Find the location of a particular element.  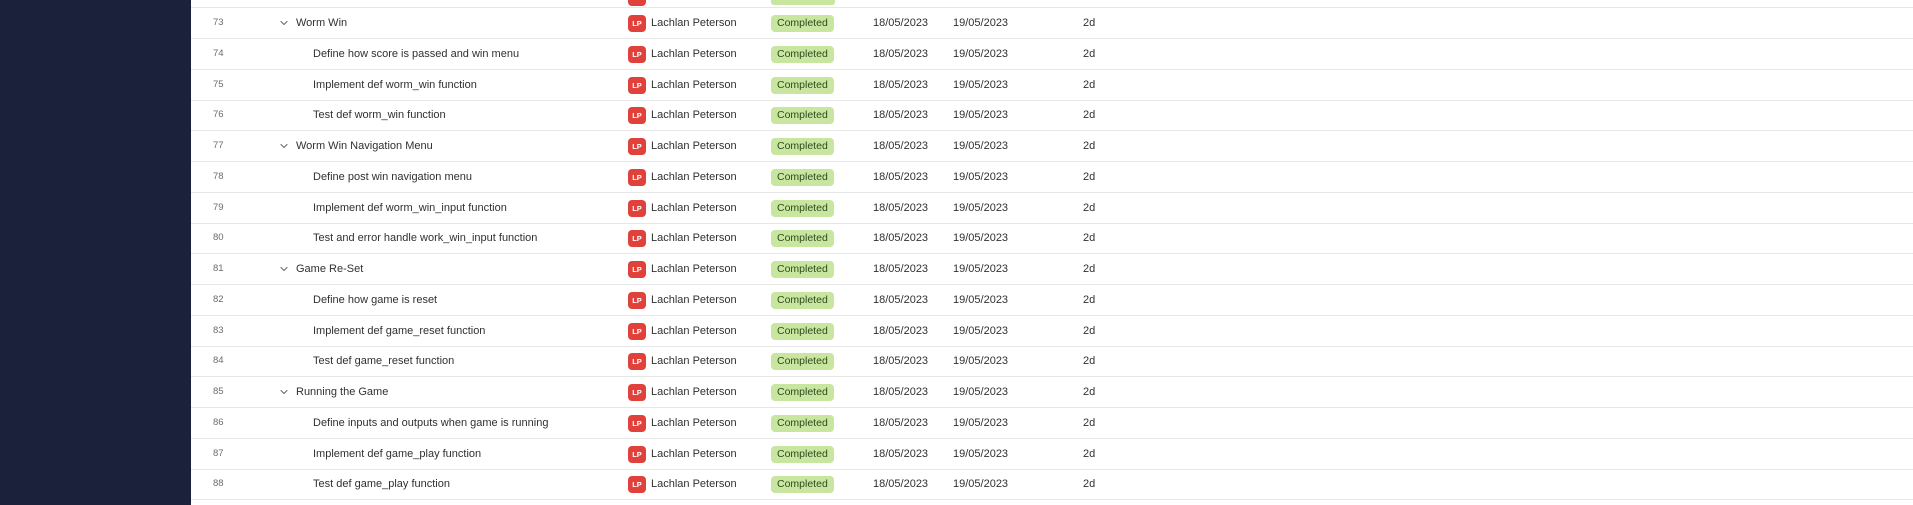

task-name: Define how game is reset is located at coordinates (375, 300).